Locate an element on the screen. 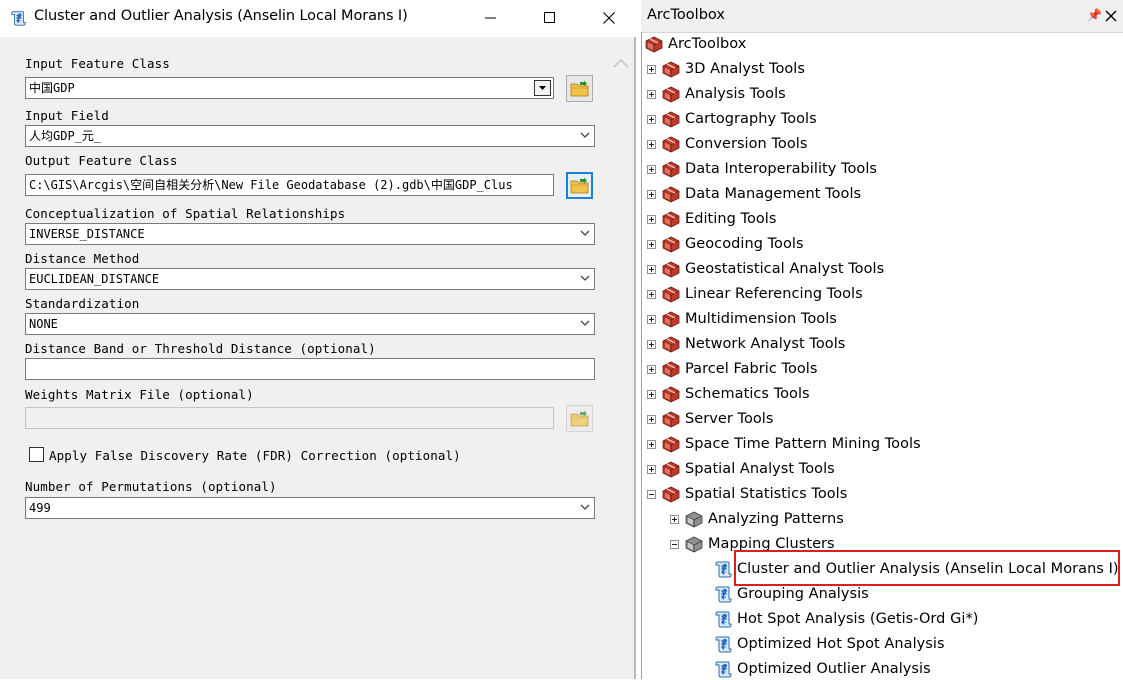 The width and height of the screenshot is (1123, 680). close-button is located at coordinates (609, 18).